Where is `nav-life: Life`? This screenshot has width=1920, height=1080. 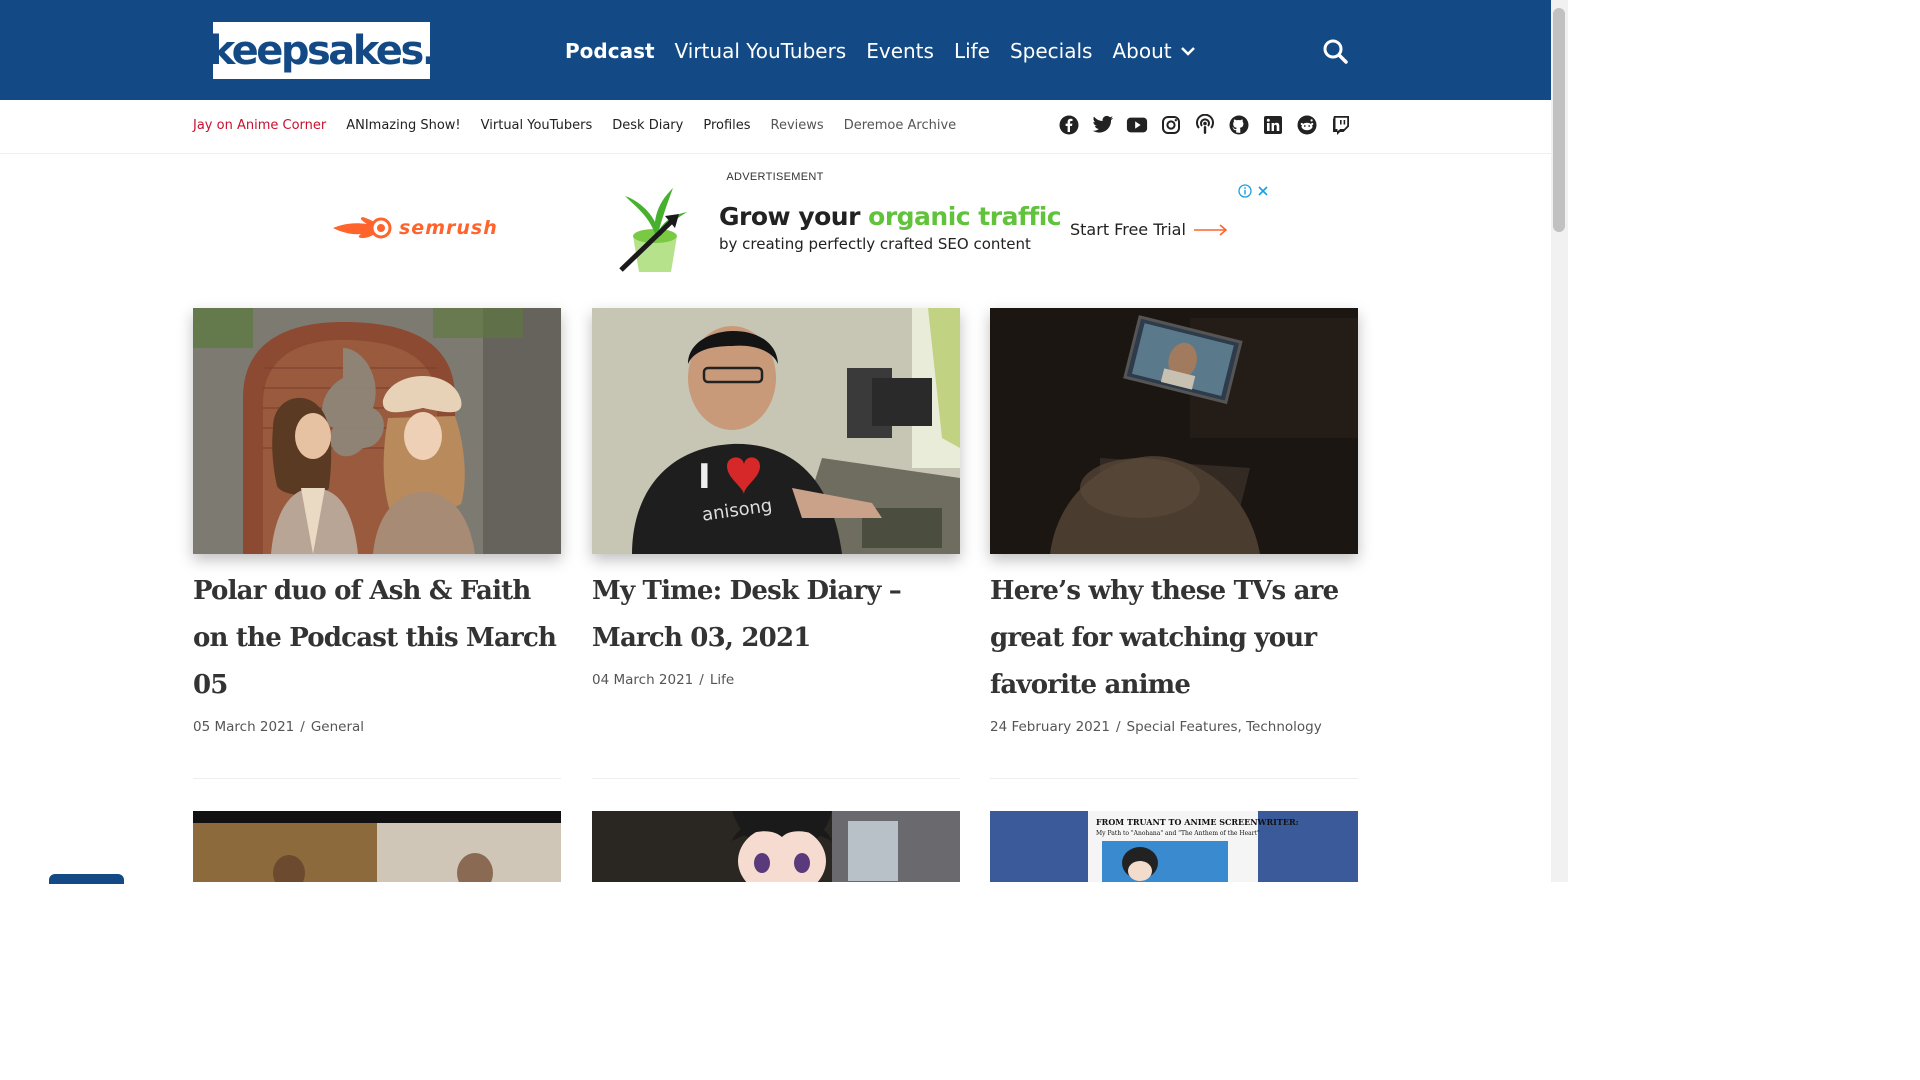 nav-life: Life is located at coordinates (972, 51).